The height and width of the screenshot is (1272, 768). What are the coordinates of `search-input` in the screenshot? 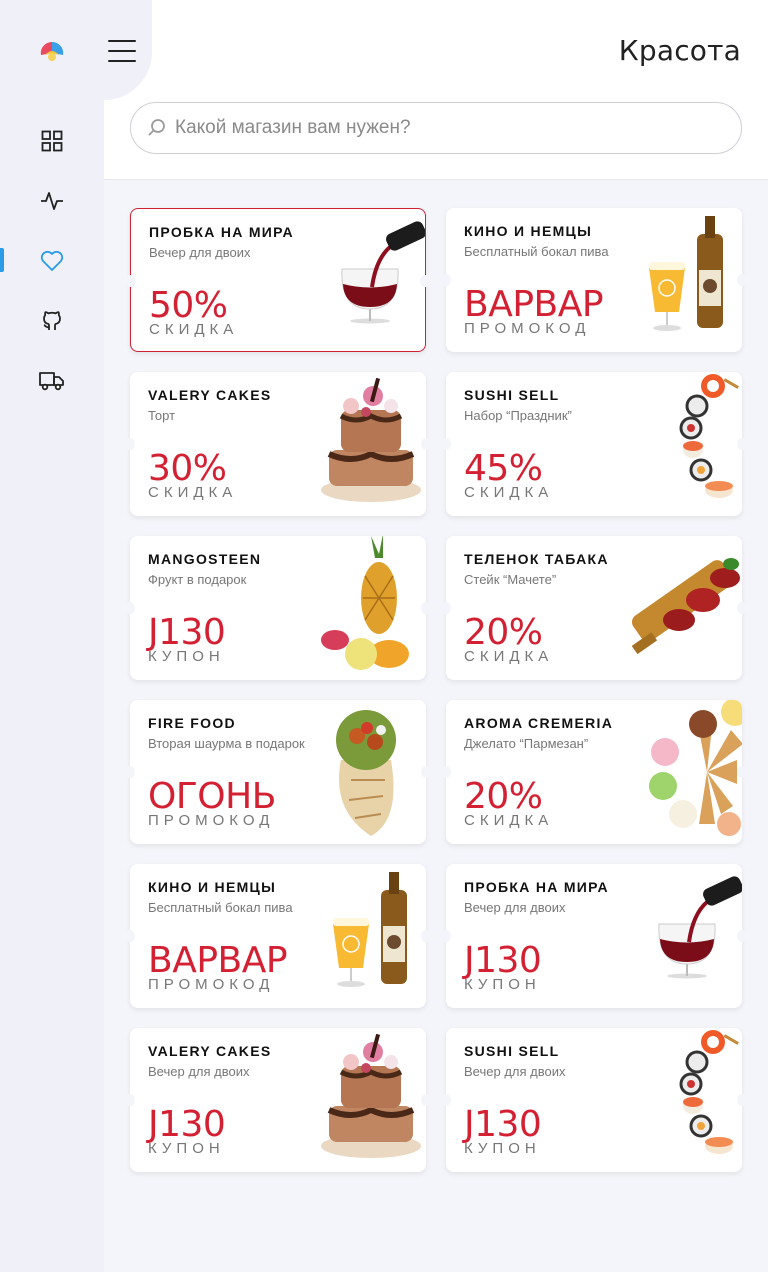 It's located at (445, 128).